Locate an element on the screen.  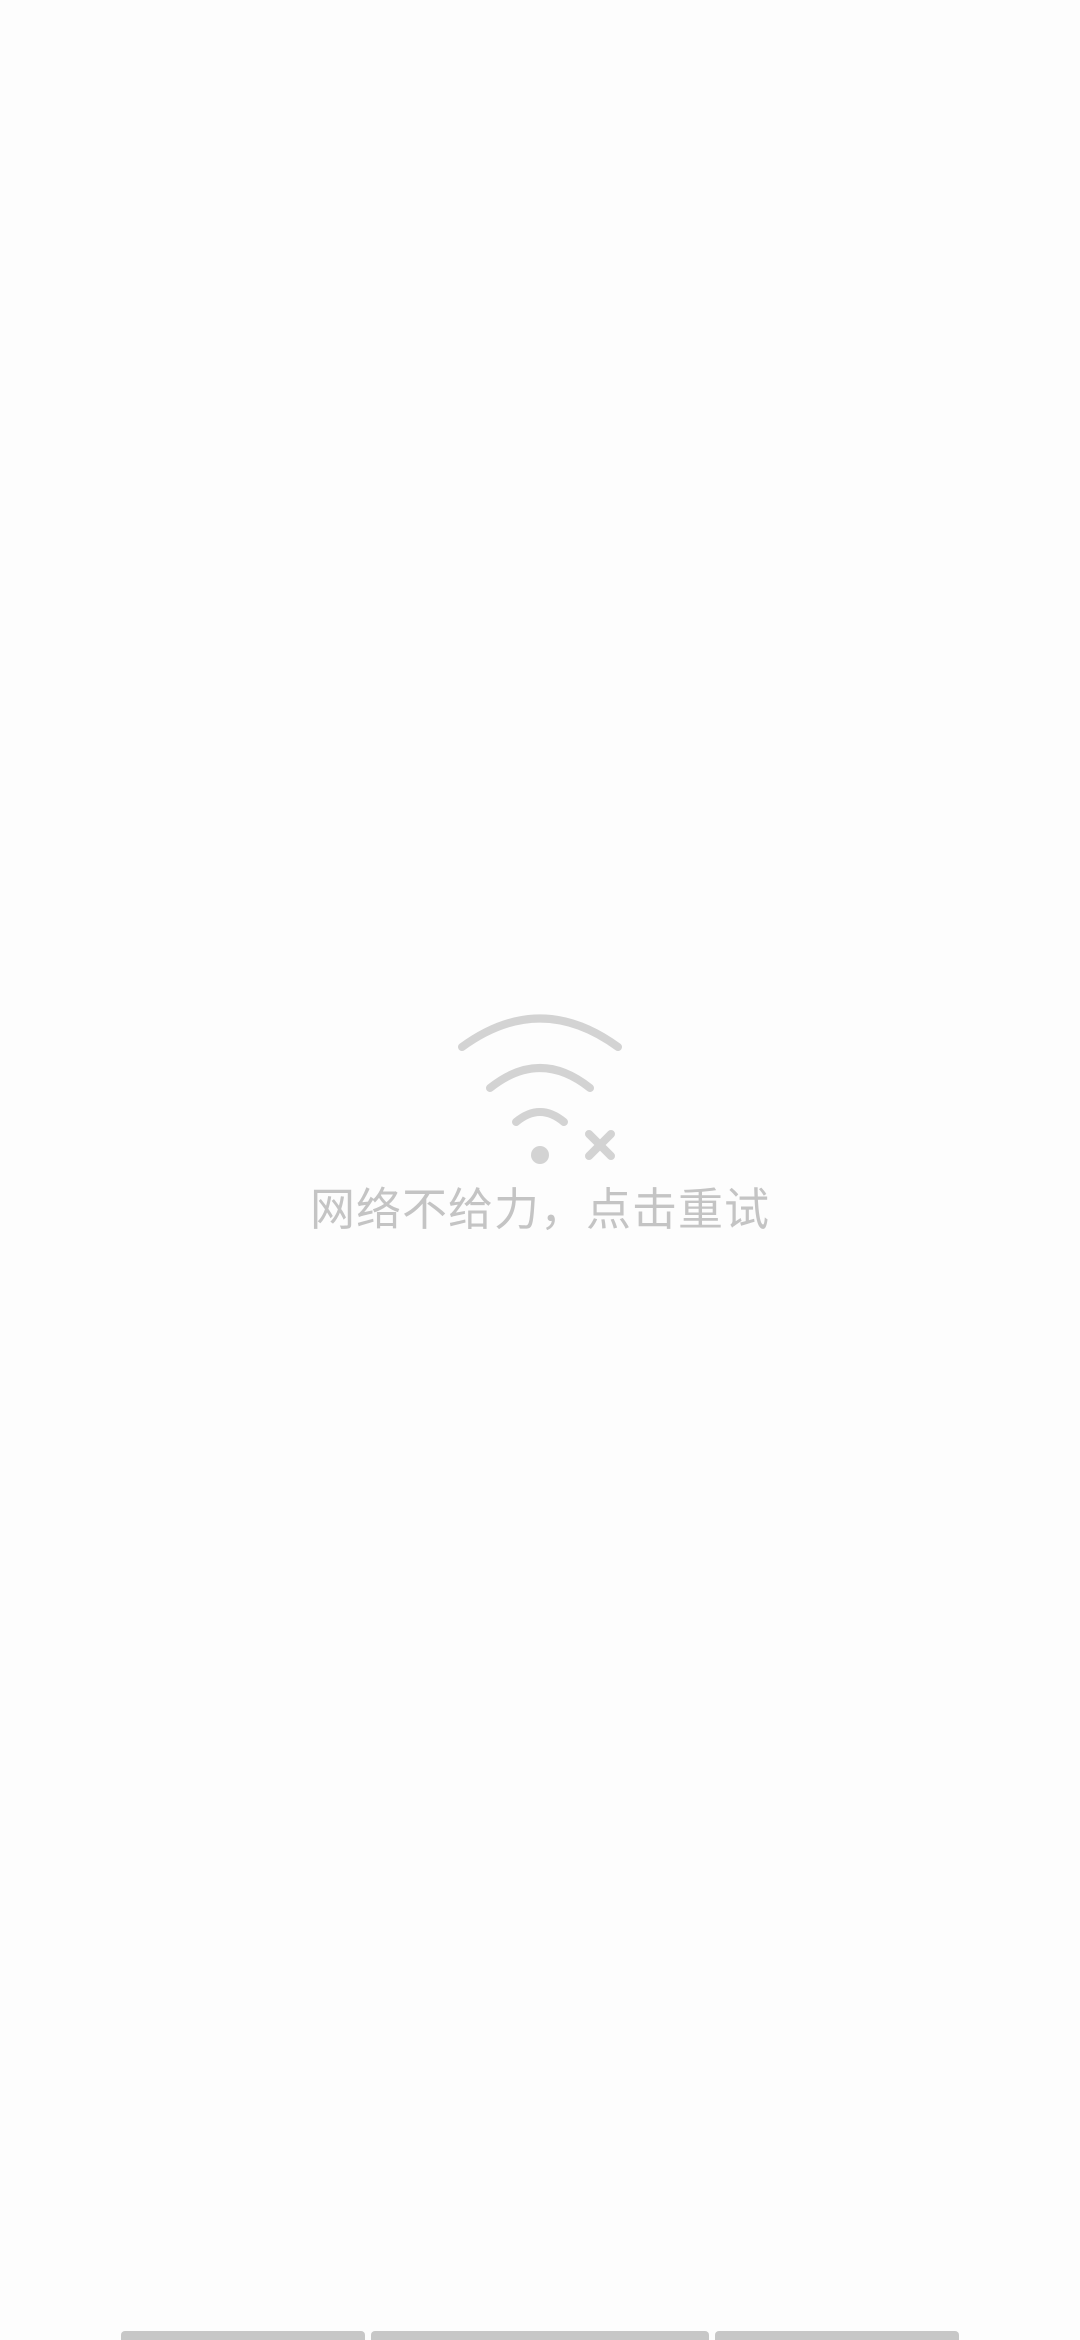
bottom-bar-right is located at coordinates (837, 2335).